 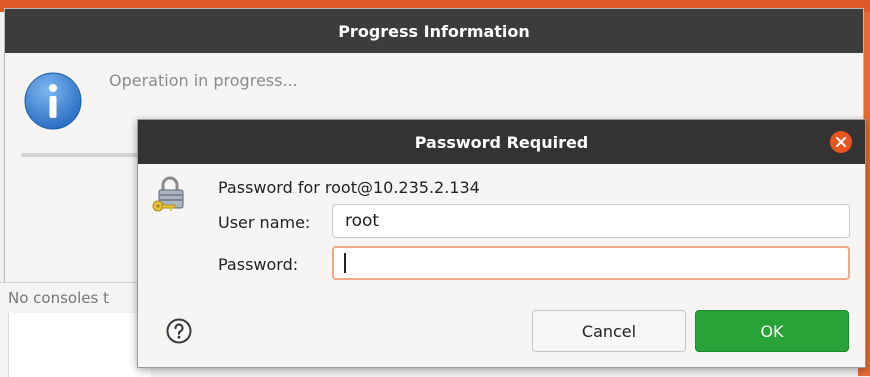 I want to click on ok-button-label: OK, so click(x=772, y=331).